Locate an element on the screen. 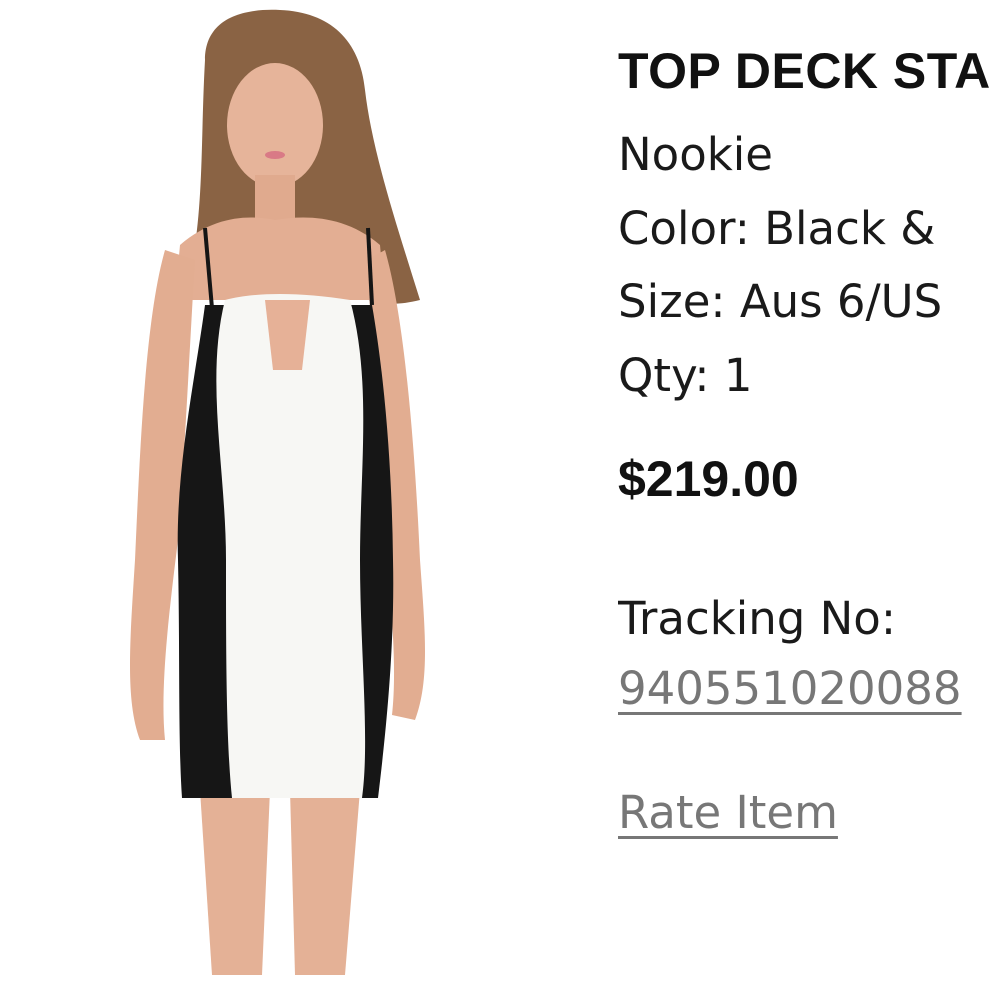 The image size is (1000, 1000). tracking-number-link: 940551020088 is located at coordinates (790, 688).